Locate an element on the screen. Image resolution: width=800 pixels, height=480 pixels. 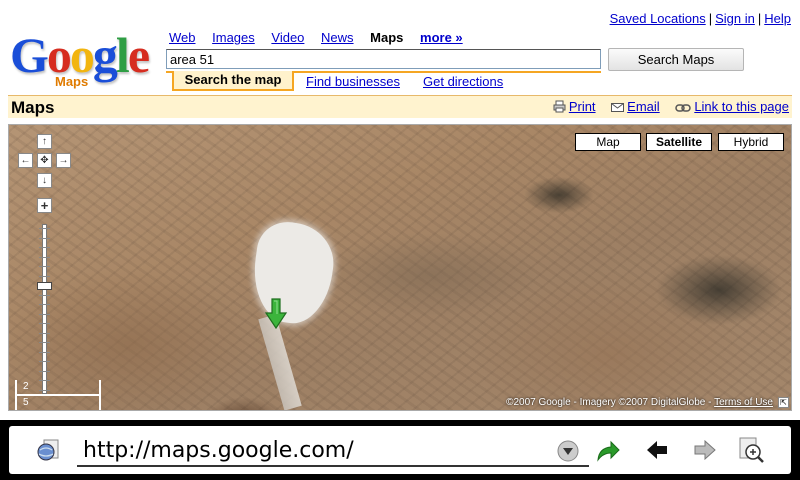
section-title: Maps is located at coordinates (33, 107).